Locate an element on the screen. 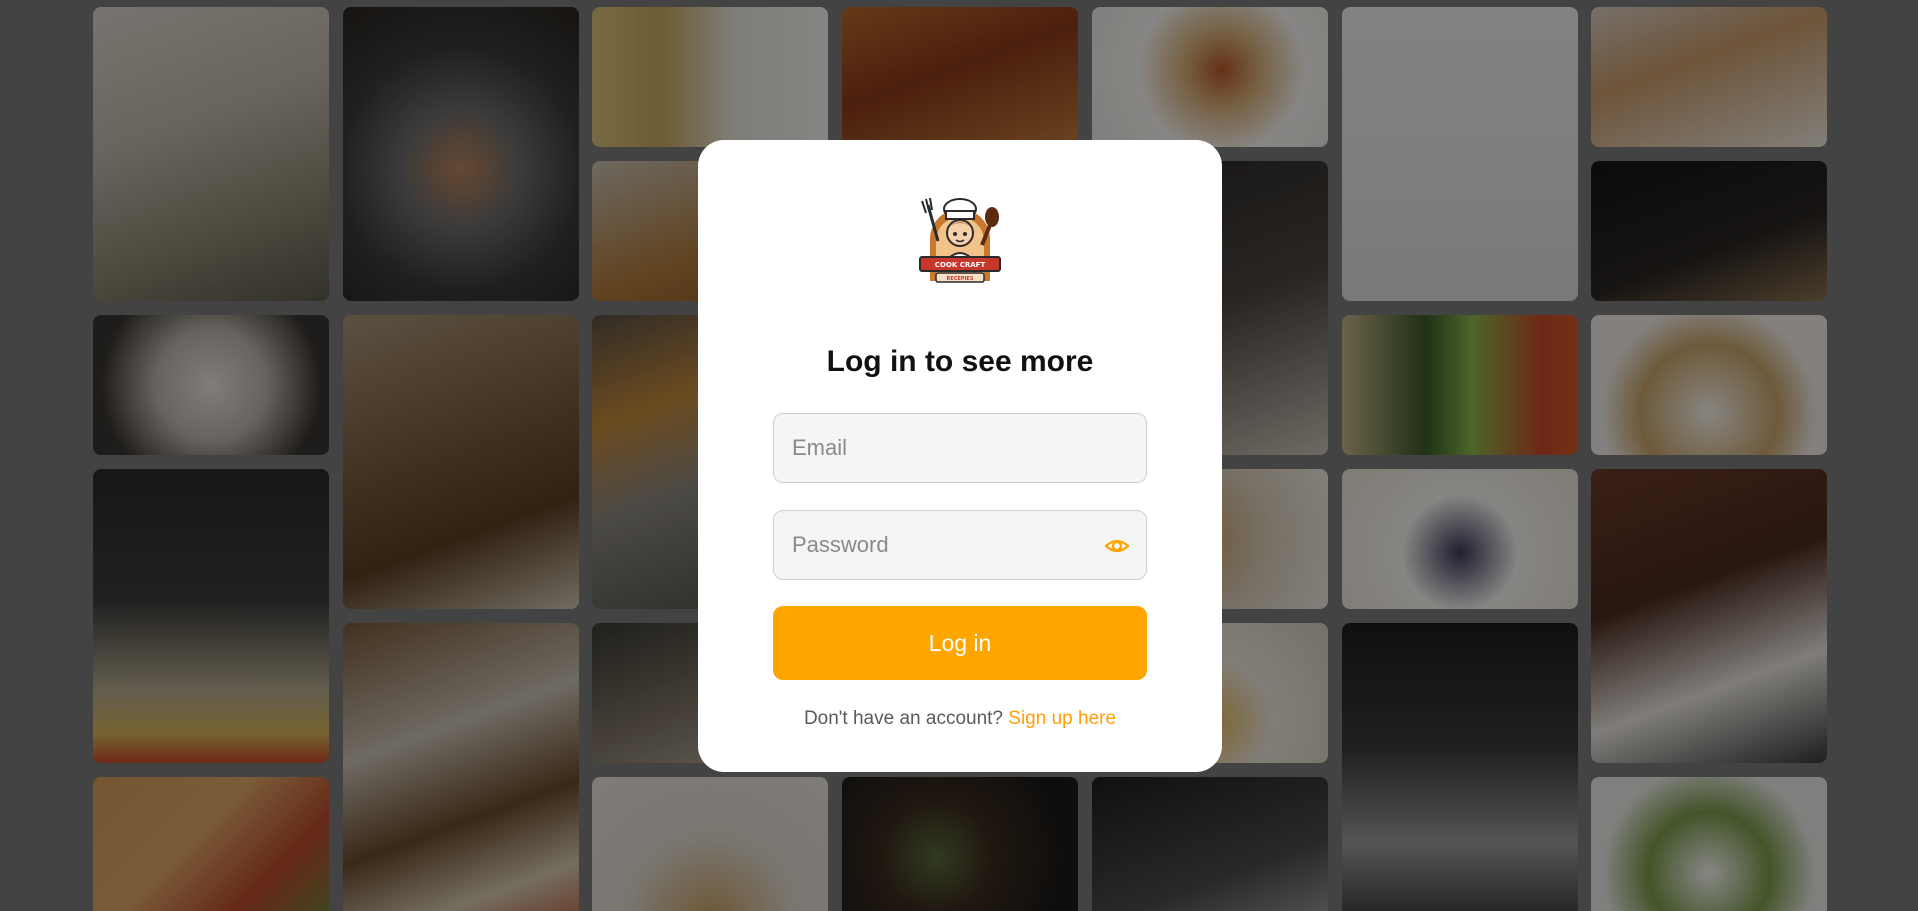  svg-text: RECEPIES is located at coordinates (960, 279).